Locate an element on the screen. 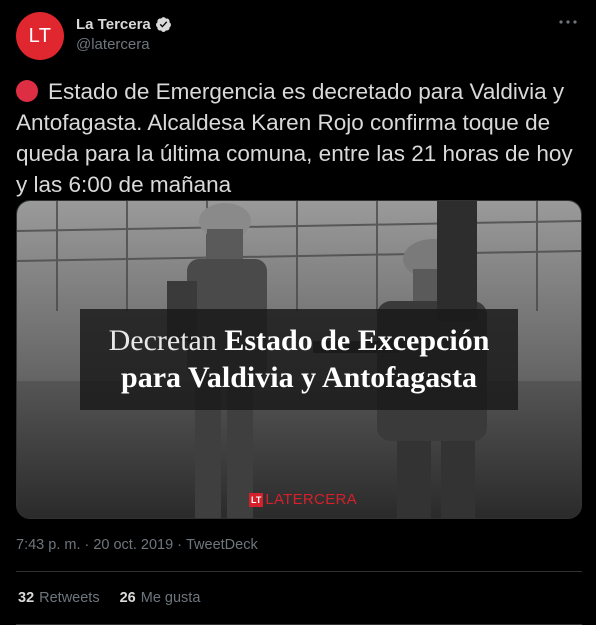 This screenshot has width=596, height=625. retweets-stat: 32 Retweets is located at coordinates (59, 598).